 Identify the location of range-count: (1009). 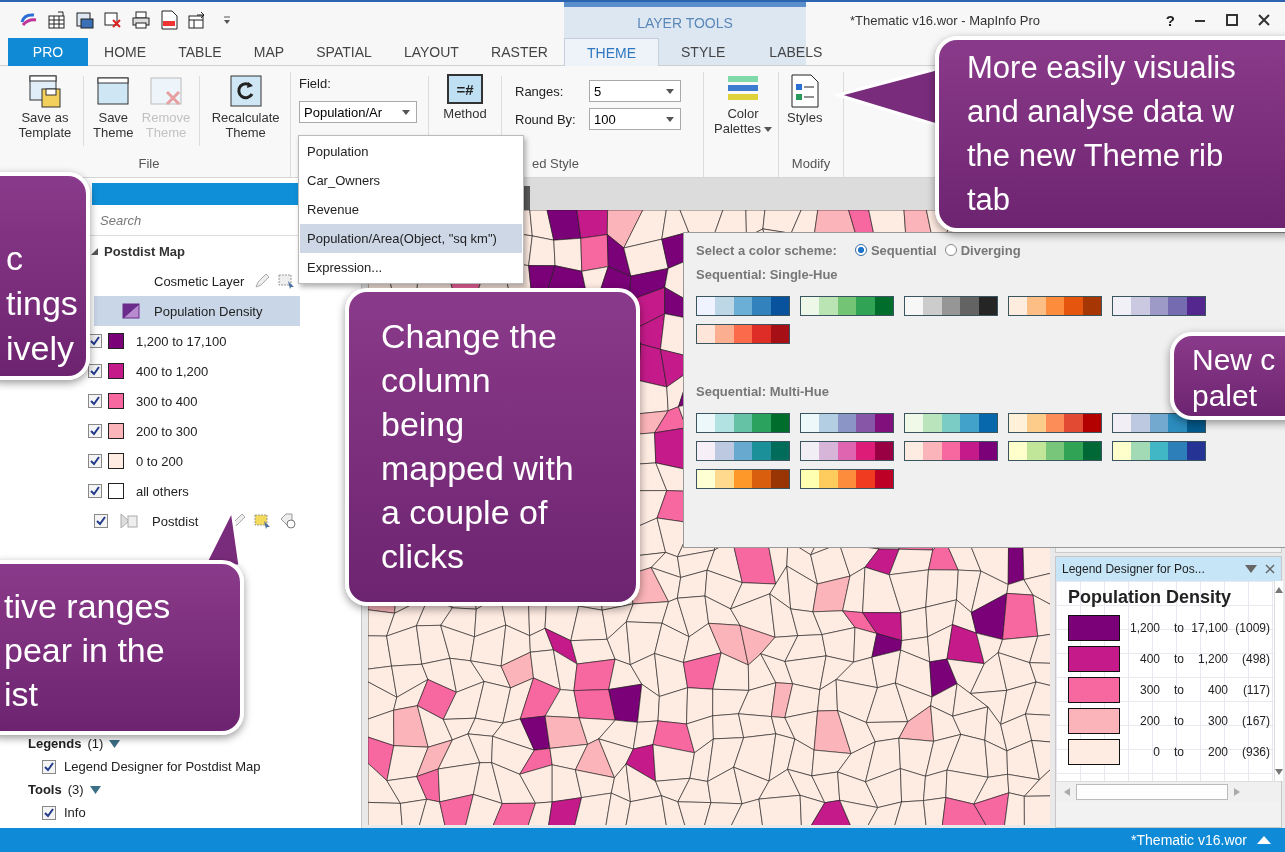
(1252, 627).